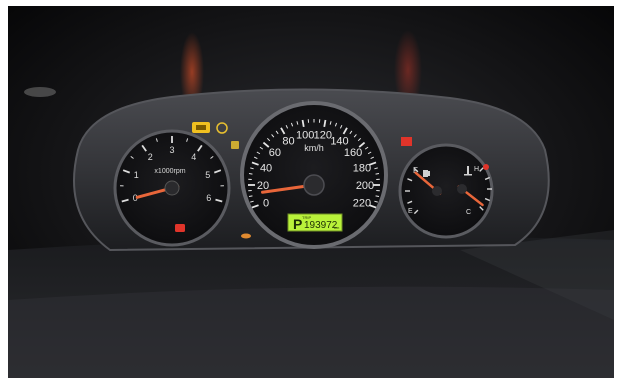  I want to click on odometer-display: P TRIP 193972 km, so click(315, 222).